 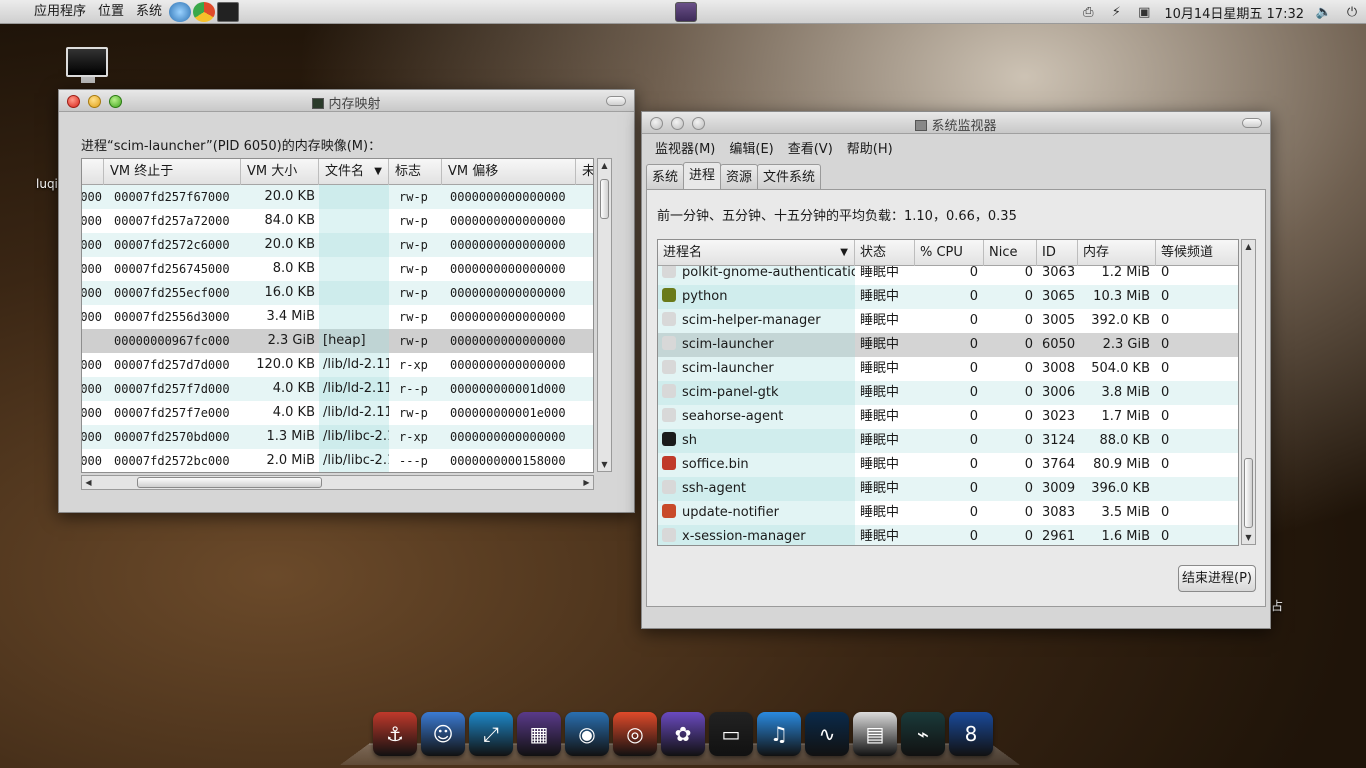 I want to click on column-vm-offset: VM 偏移, so click(x=509, y=172).